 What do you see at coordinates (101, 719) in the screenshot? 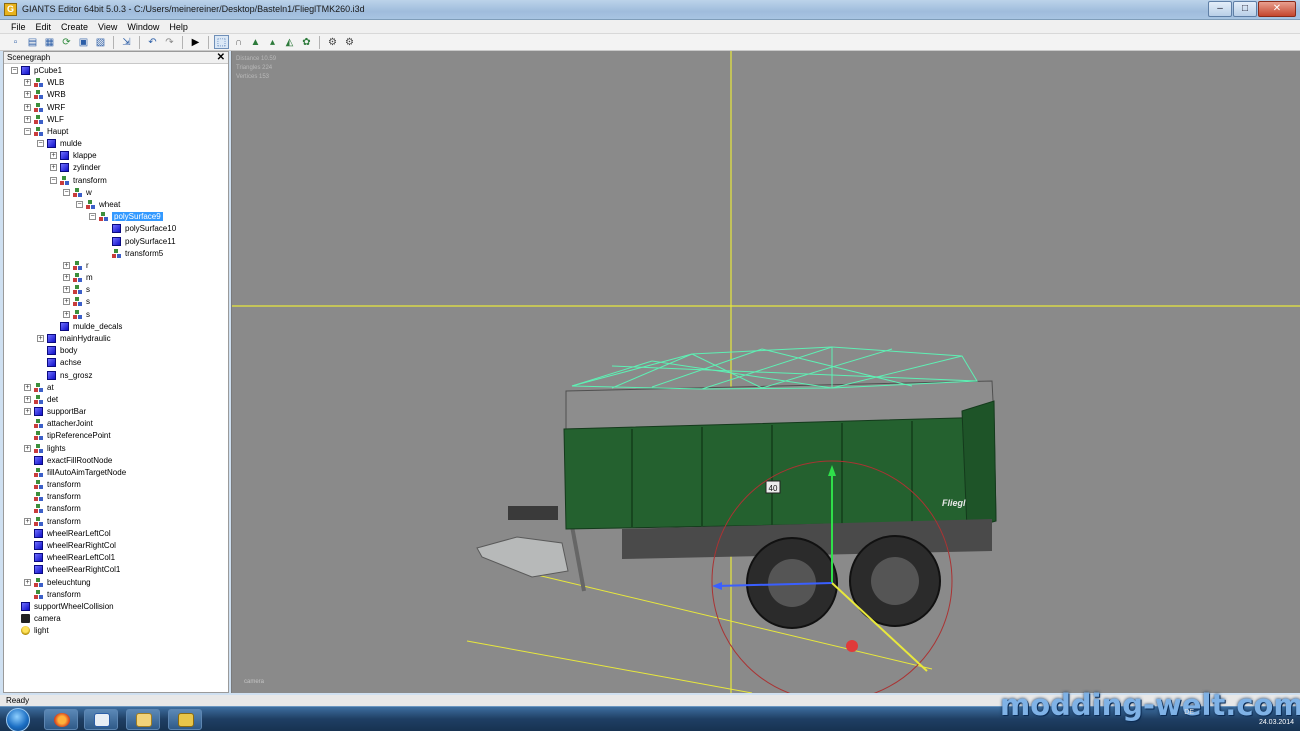
I see `taskbar-giants-editor` at bounding box center [101, 719].